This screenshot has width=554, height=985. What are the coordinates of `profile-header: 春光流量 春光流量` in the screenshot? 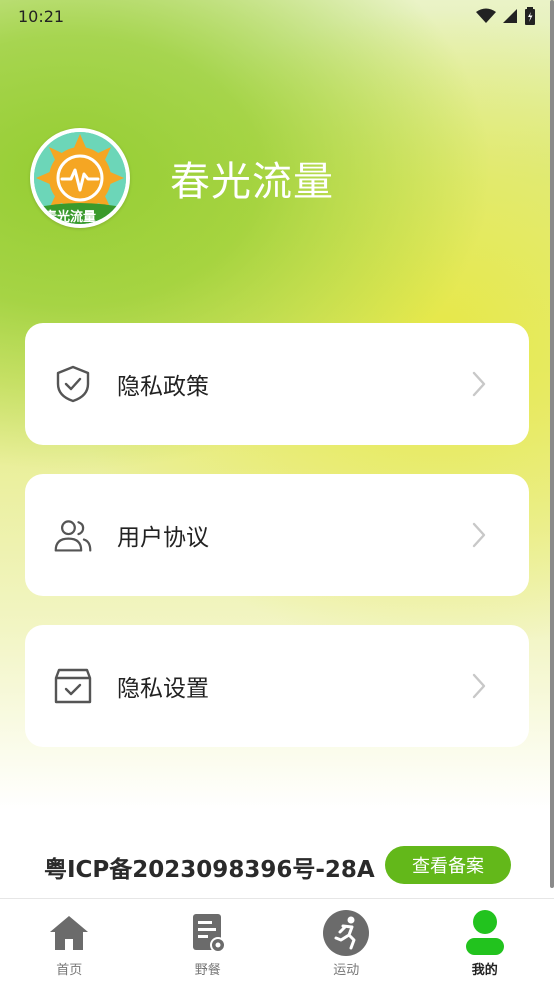 It's located at (182, 178).